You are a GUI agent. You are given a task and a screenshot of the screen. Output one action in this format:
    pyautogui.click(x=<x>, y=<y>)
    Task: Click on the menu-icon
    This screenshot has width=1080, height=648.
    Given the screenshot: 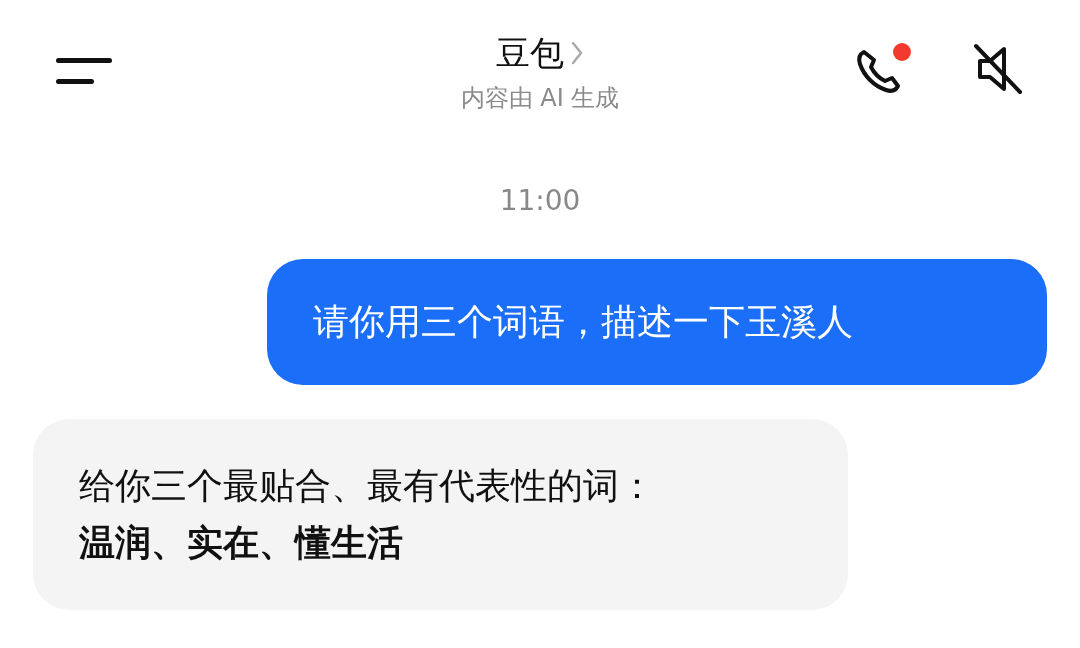 What is the action you would take?
    pyautogui.click(x=84, y=71)
    